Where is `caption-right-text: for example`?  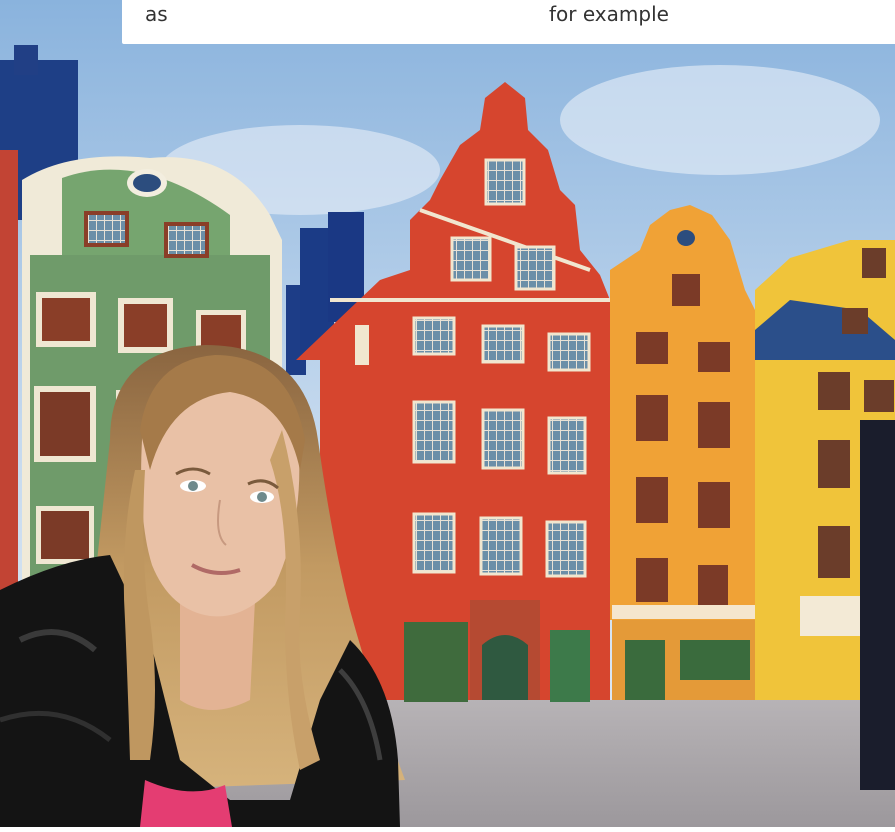 caption-right-text: for example is located at coordinates (609, 14).